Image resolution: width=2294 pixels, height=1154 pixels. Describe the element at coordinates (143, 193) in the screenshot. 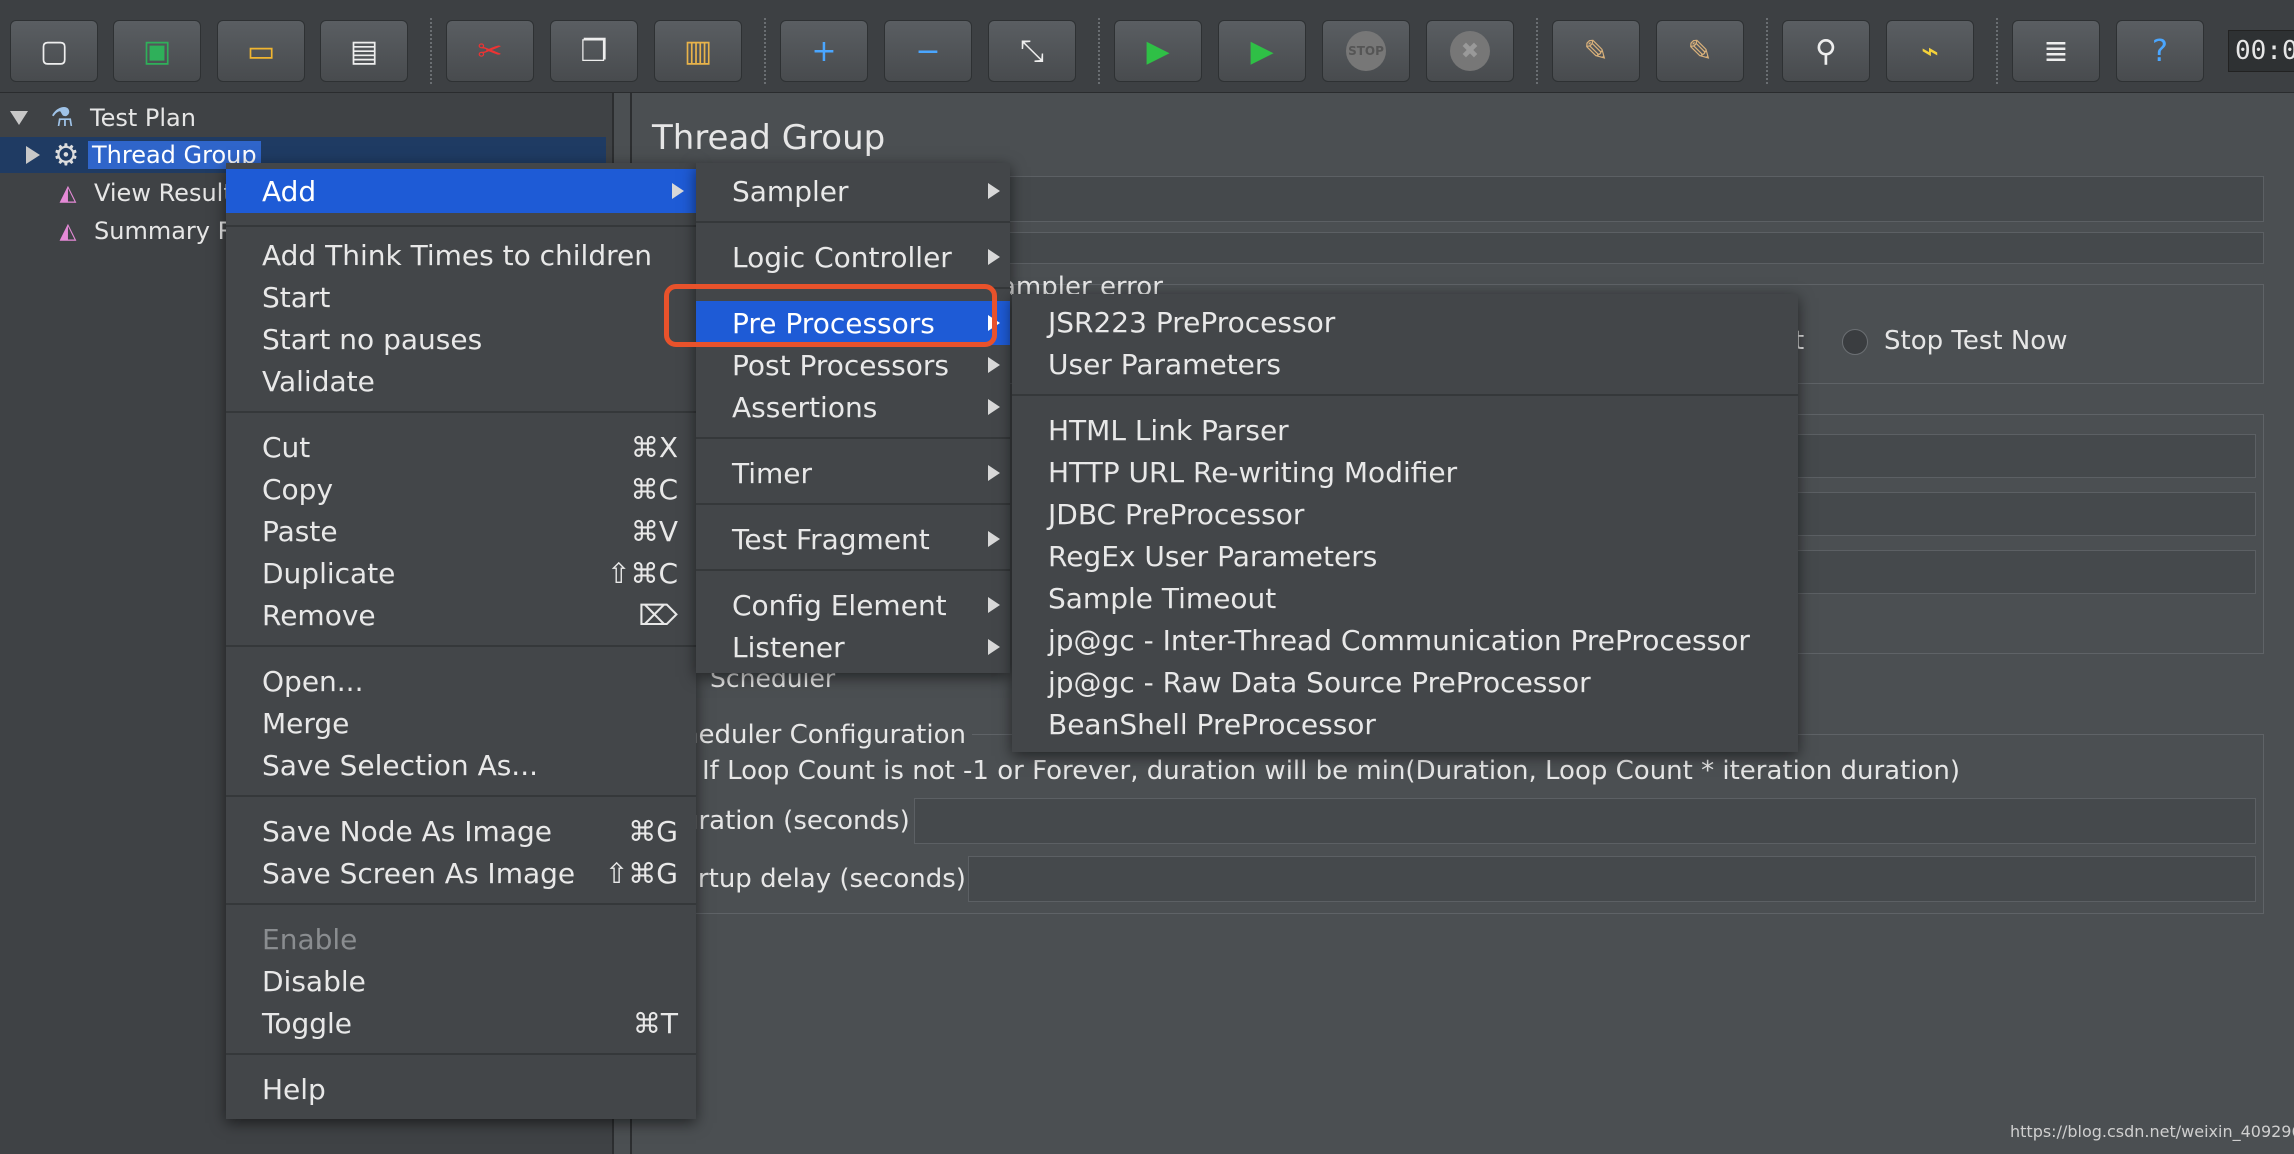

I see `tree-item-view-results: ◭ View Result` at that location.